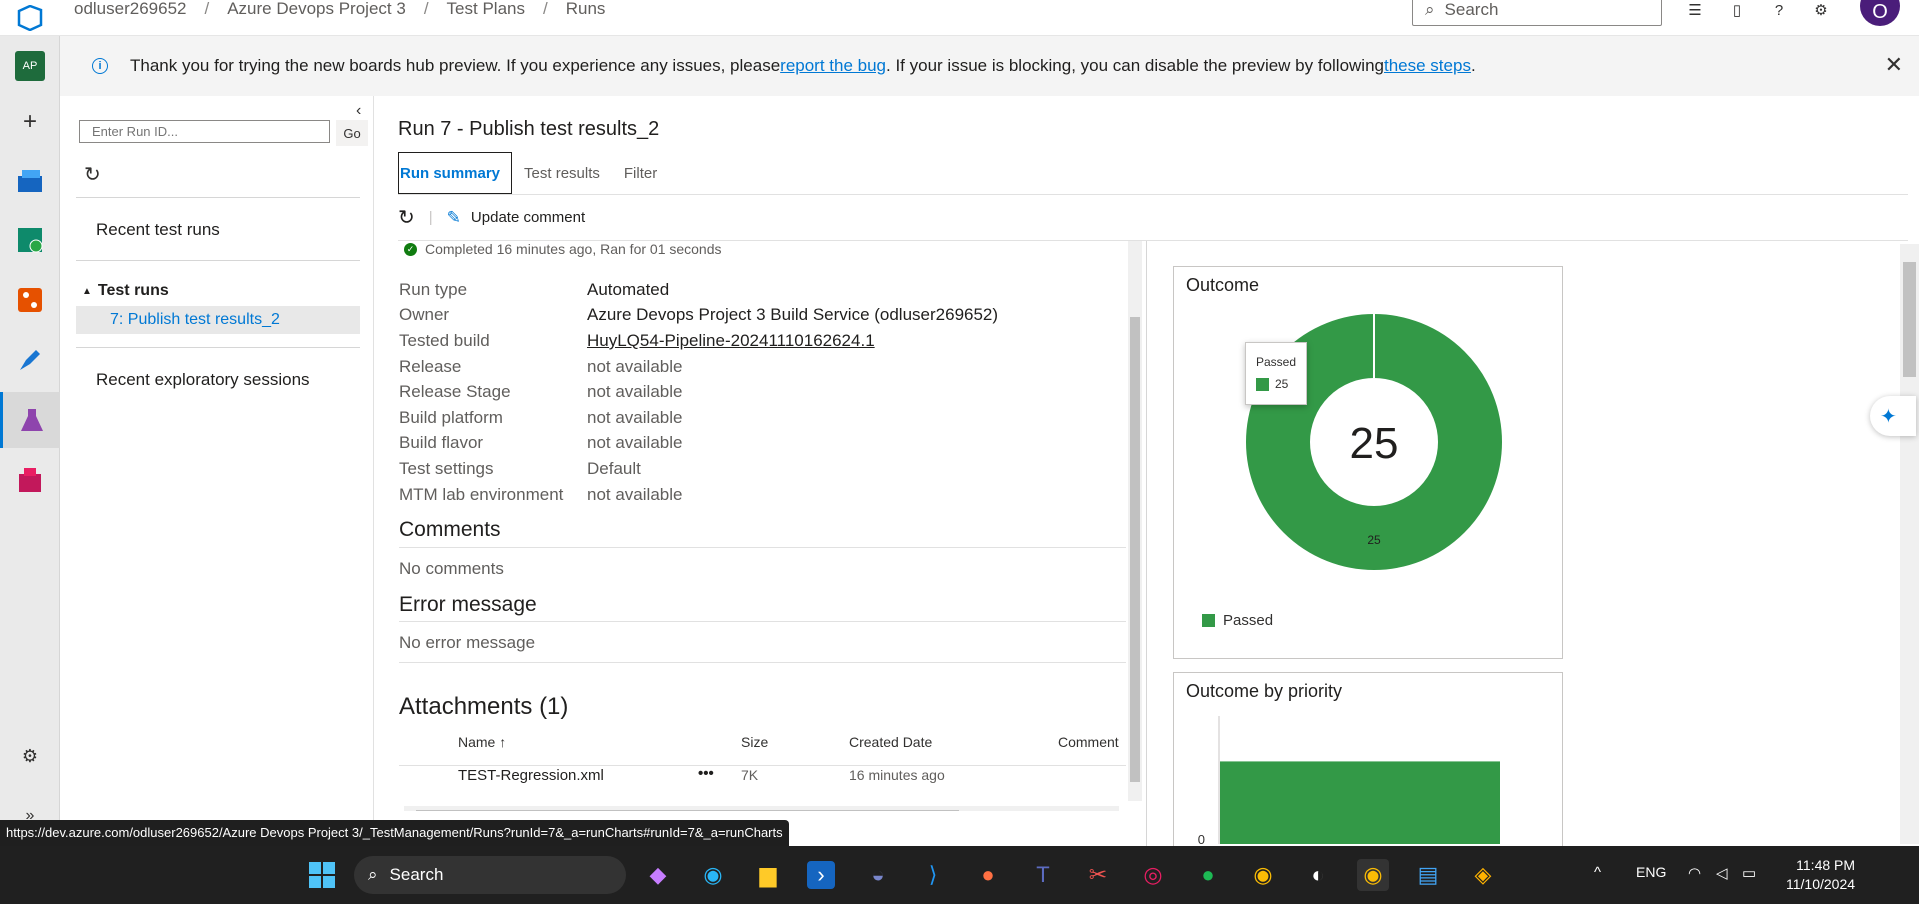 This screenshot has width=1919, height=904. What do you see at coordinates (1758, 10) in the screenshot?
I see `top-icons: ☰ ▯ ? ⚙` at bounding box center [1758, 10].